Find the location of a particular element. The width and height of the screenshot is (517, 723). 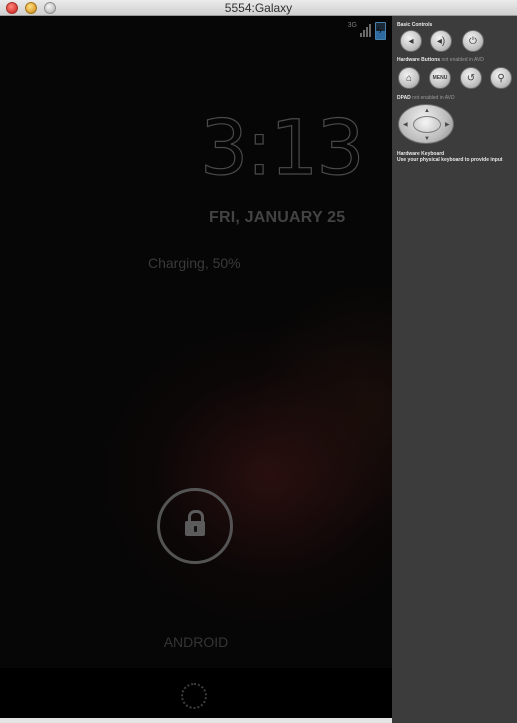

back-icon: ↺ is located at coordinates (471, 78).